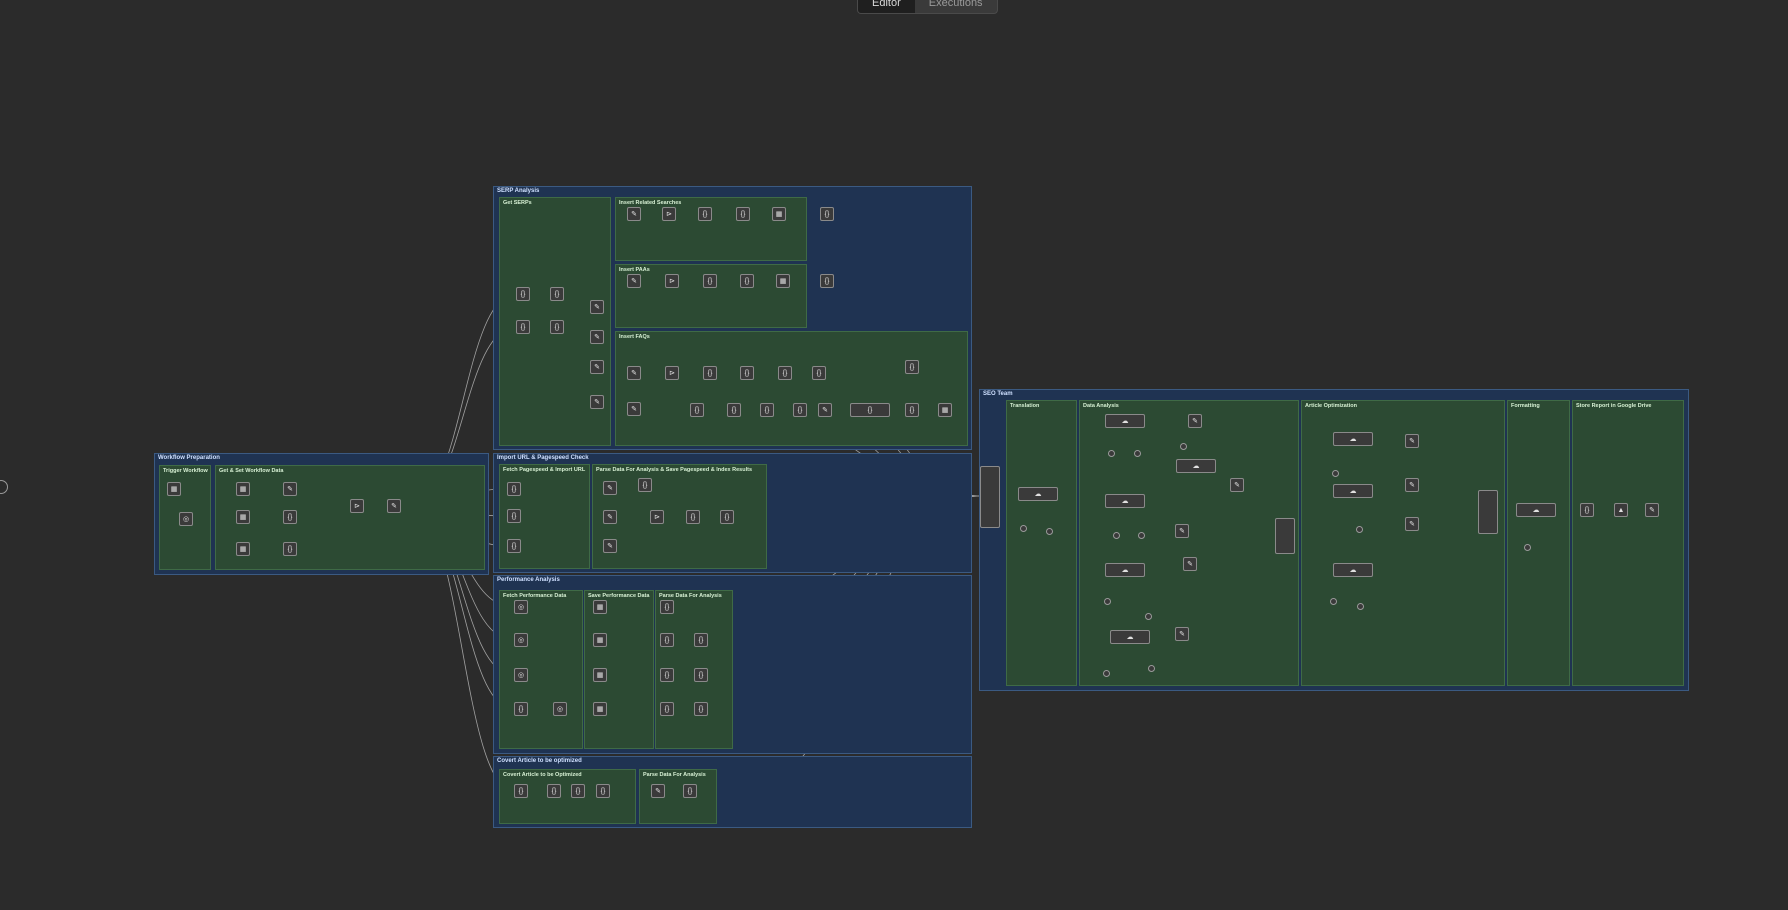  Describe the element at coordinates (1621, 510) in the screenshot. I see `drive-node: ▲` at that location.